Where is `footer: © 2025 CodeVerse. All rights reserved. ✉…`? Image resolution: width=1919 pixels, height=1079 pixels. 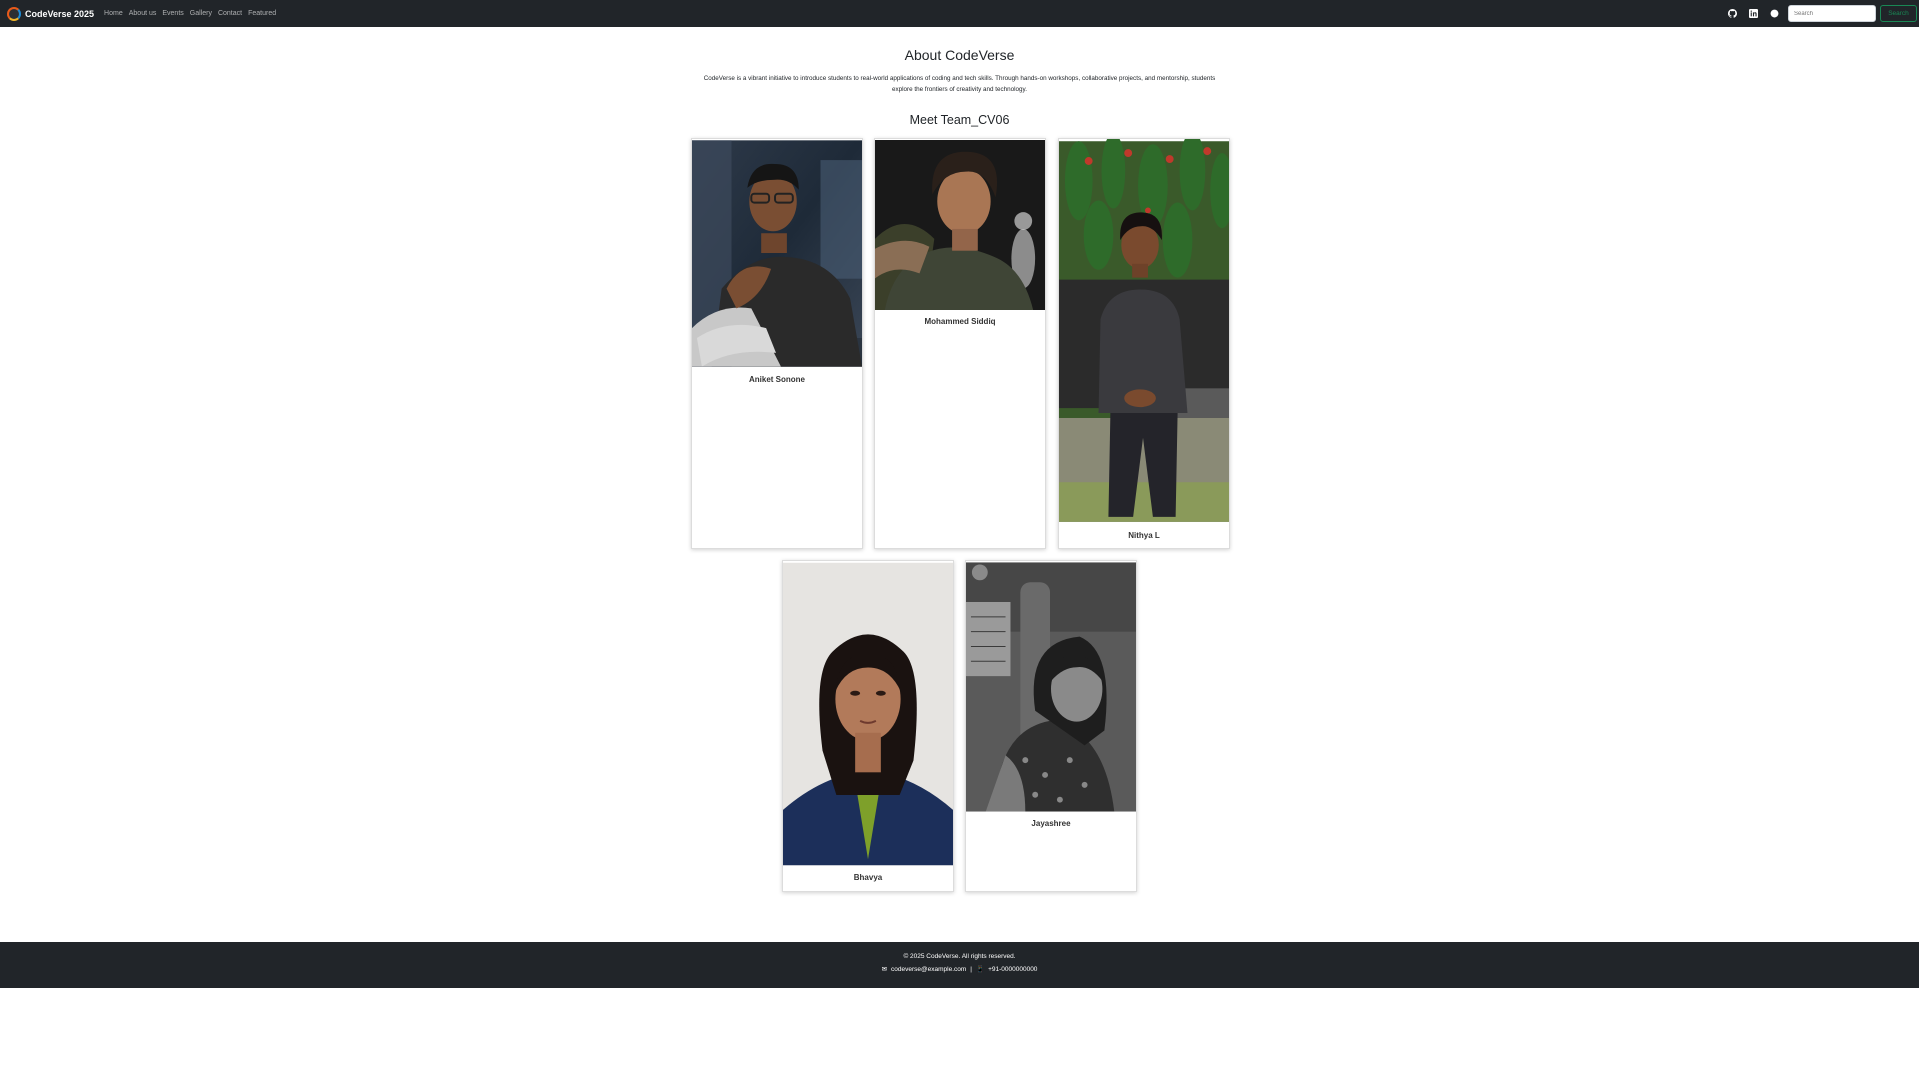
footer: © 2025 CodeVerse. All rights reserved. ✉… is located at coordinates (959, 965).